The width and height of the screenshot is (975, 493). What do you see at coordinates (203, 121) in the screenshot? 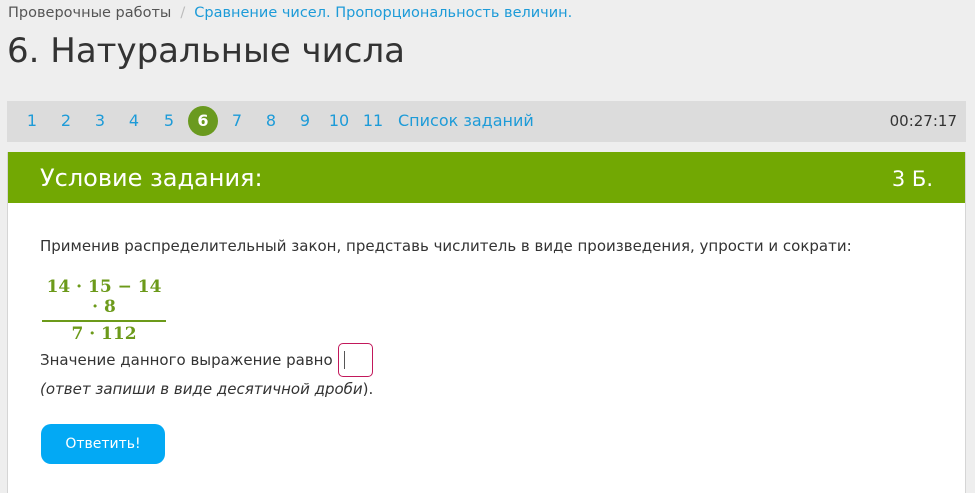
I see `task-nav-item-6-current: 6` at bounding box center [203, 121].